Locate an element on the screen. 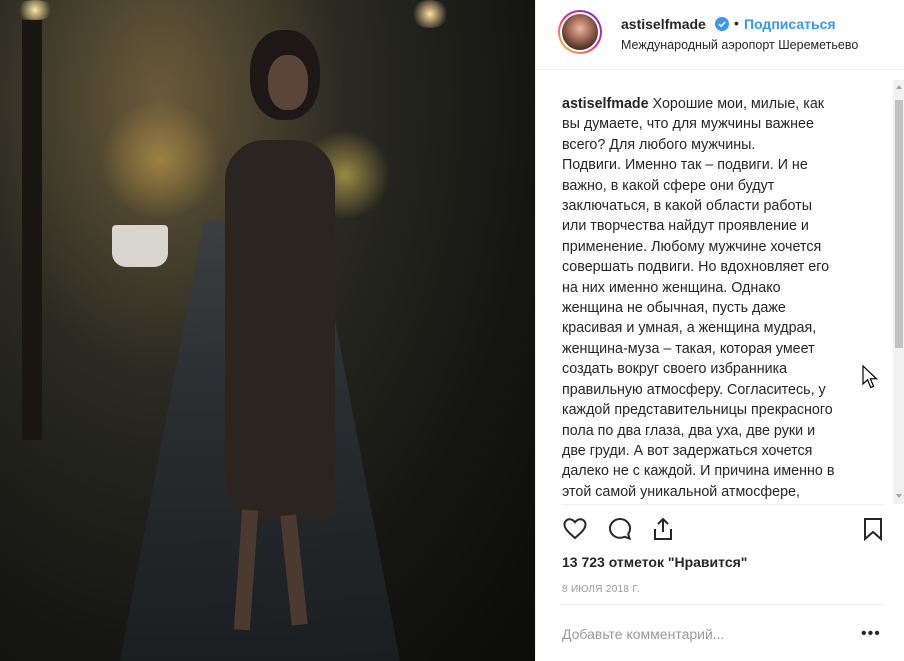 The image size is (904, 661). share-button is located at coordinates (663, 529).